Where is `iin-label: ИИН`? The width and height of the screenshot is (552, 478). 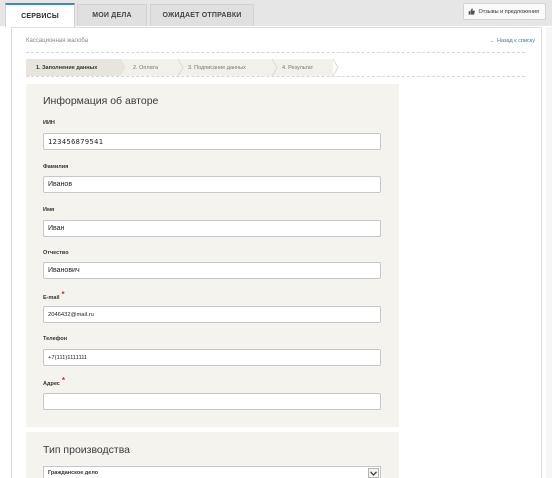 iin-label: ИИН is located at coordinates (49, 123).